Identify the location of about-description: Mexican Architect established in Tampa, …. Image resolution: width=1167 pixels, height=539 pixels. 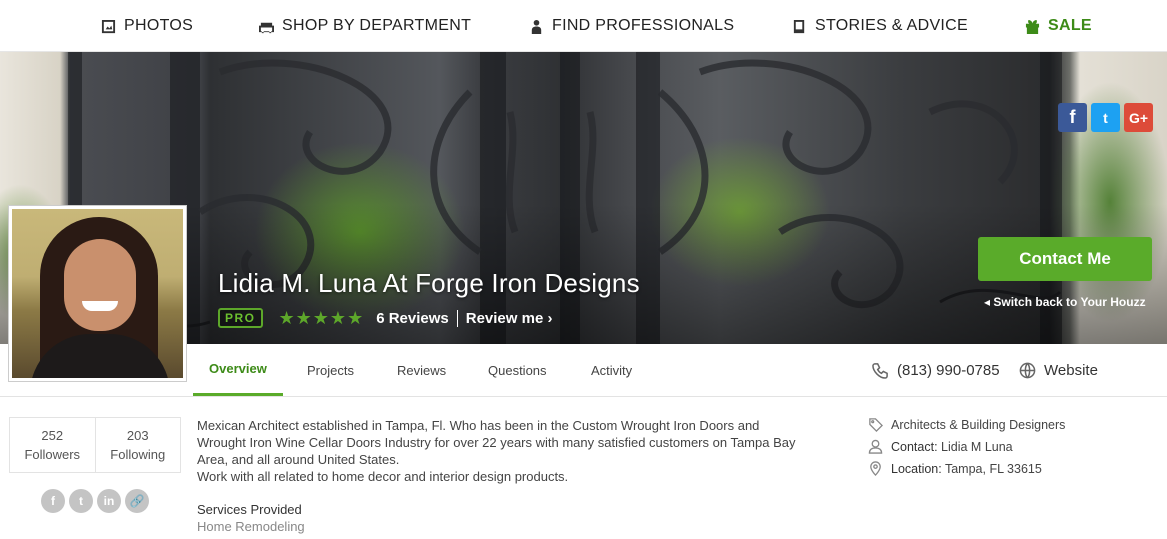
(522, 451).